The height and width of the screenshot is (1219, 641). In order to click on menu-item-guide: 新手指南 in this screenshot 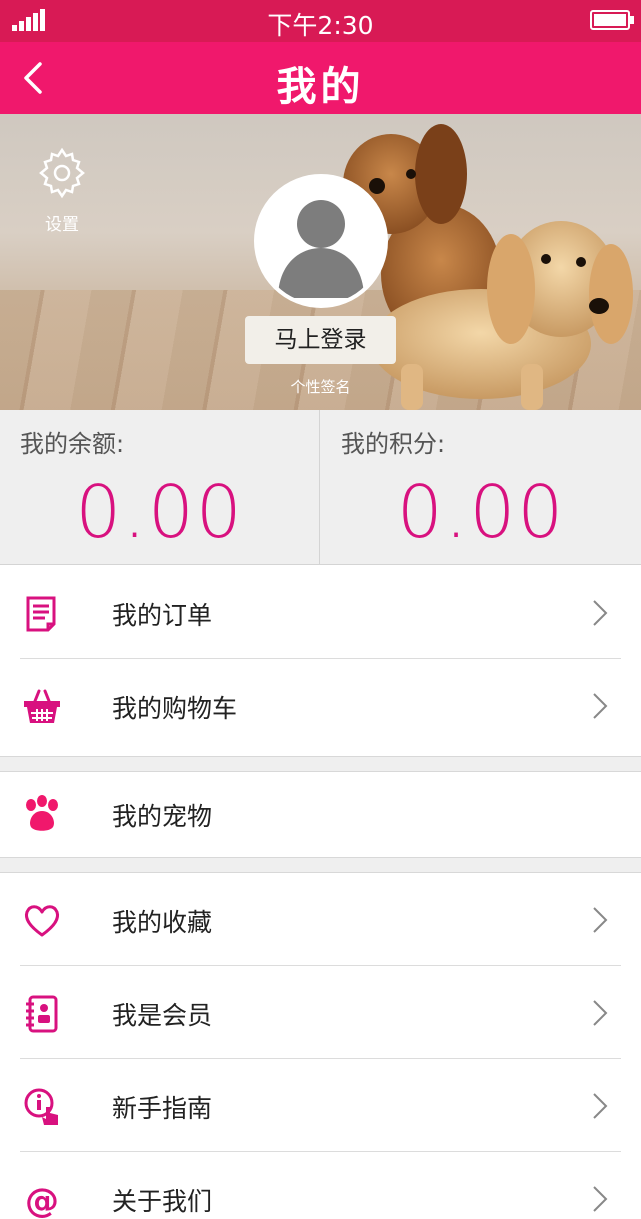, I will do `click(320, 1105)`.